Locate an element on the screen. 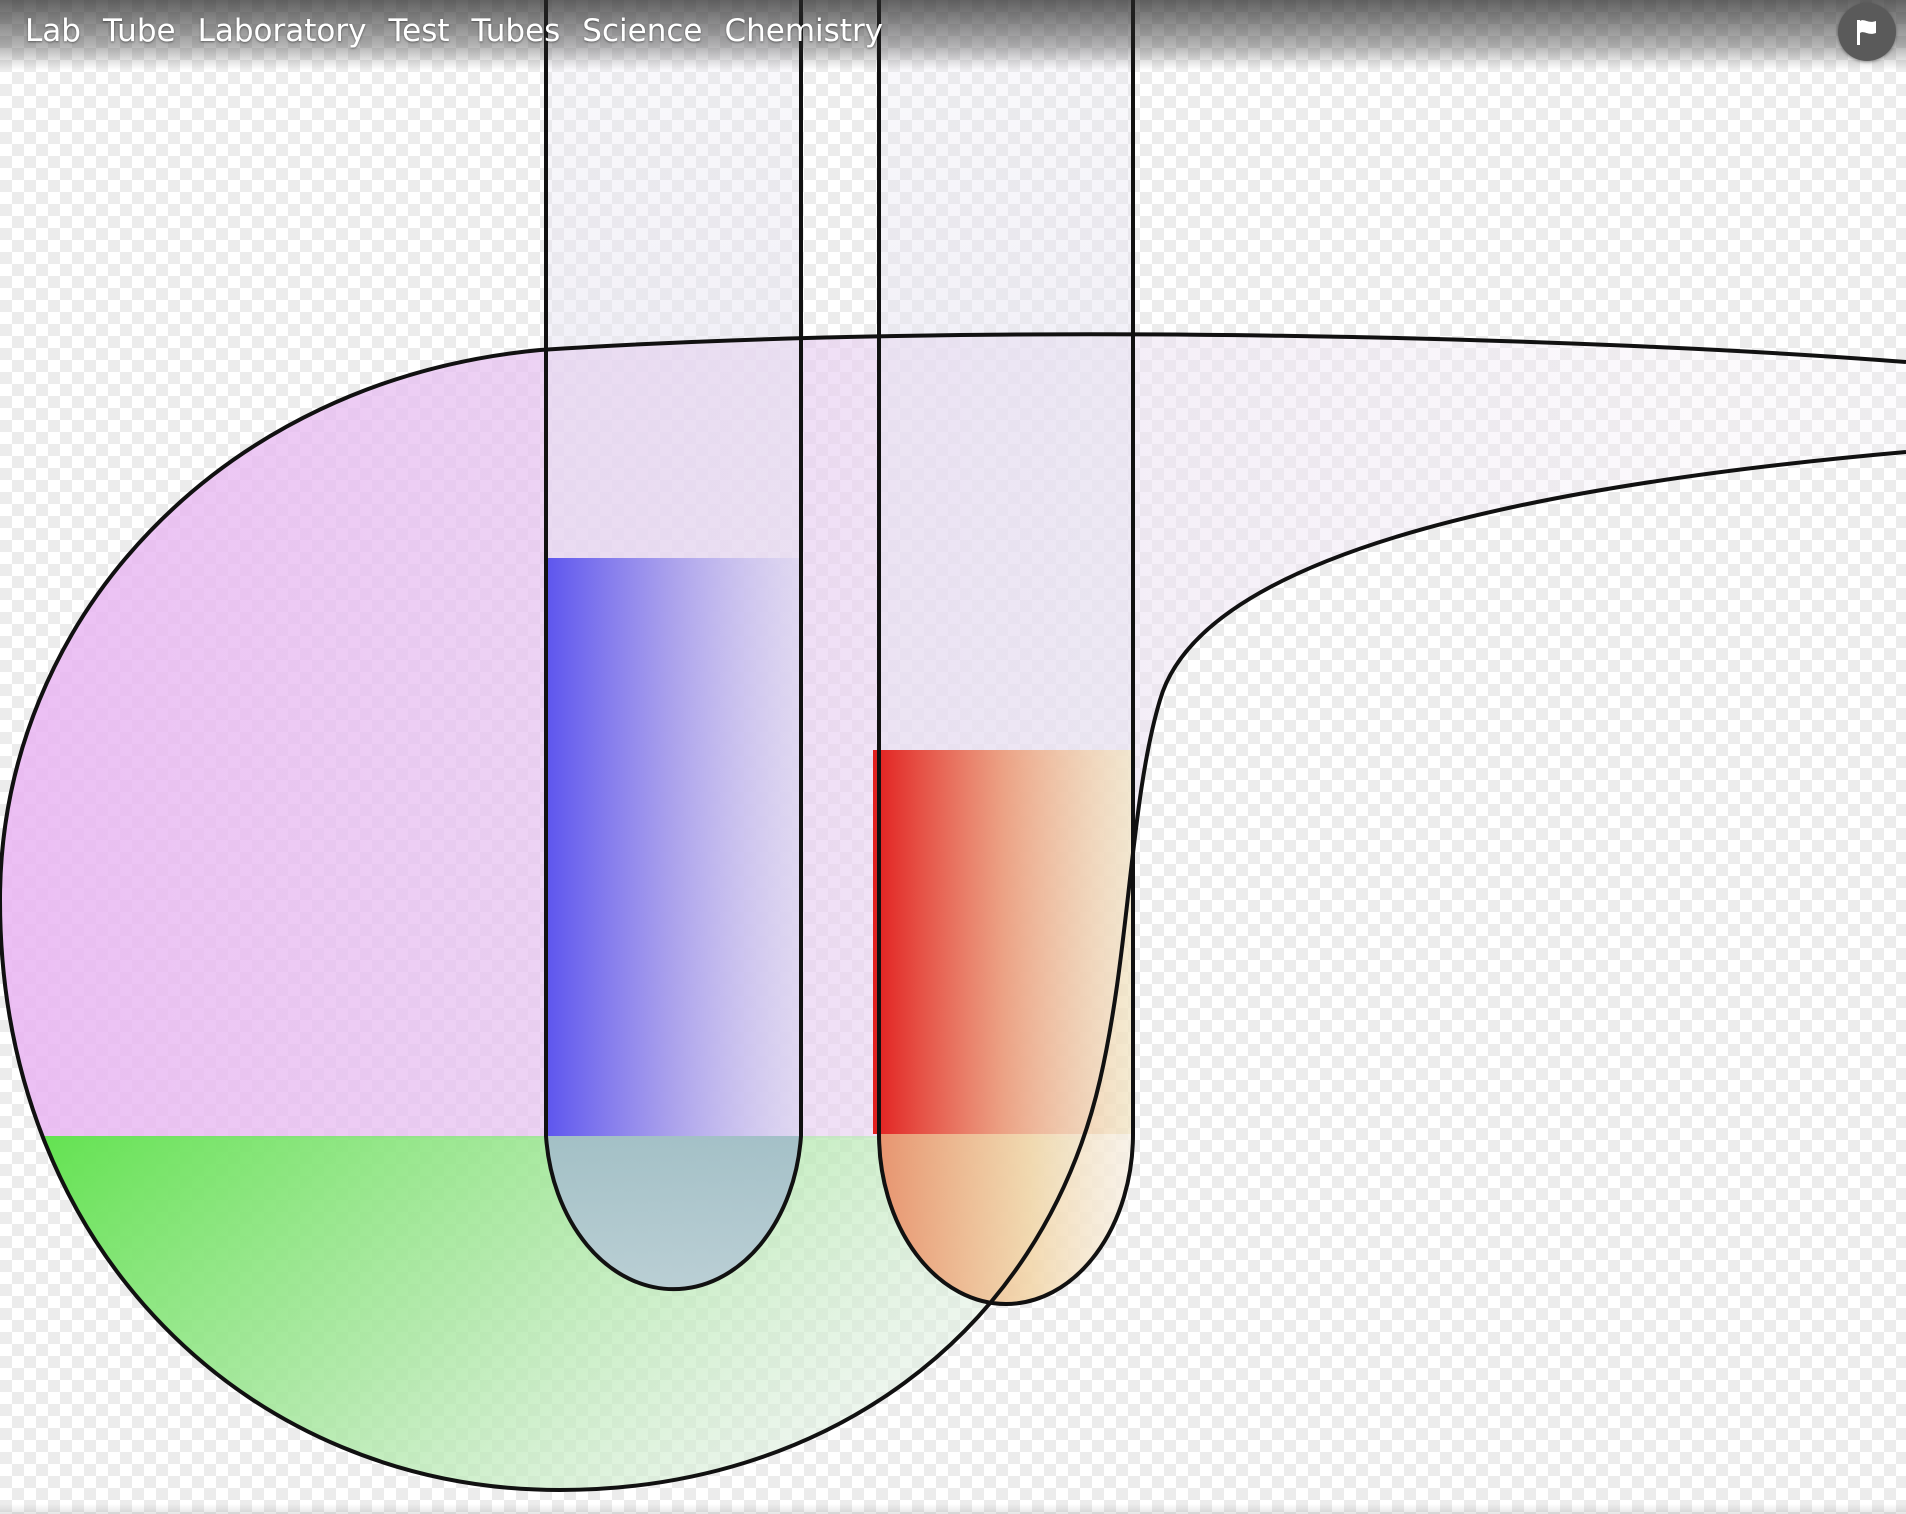 The image size is (1906, 1514). tag-science: Science is located at coordinates (642, 31).